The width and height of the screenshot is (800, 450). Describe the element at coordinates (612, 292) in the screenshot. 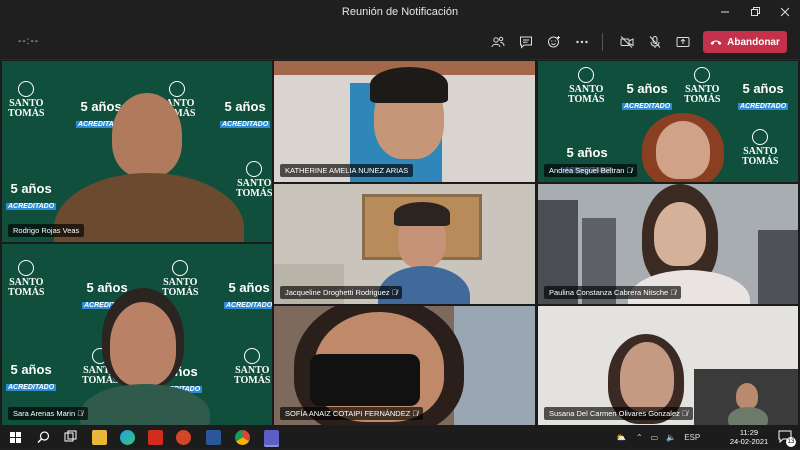

I see `participant-name-tag: Paulina Constanza Cabrera Nitsche 🎙̸` at that location.